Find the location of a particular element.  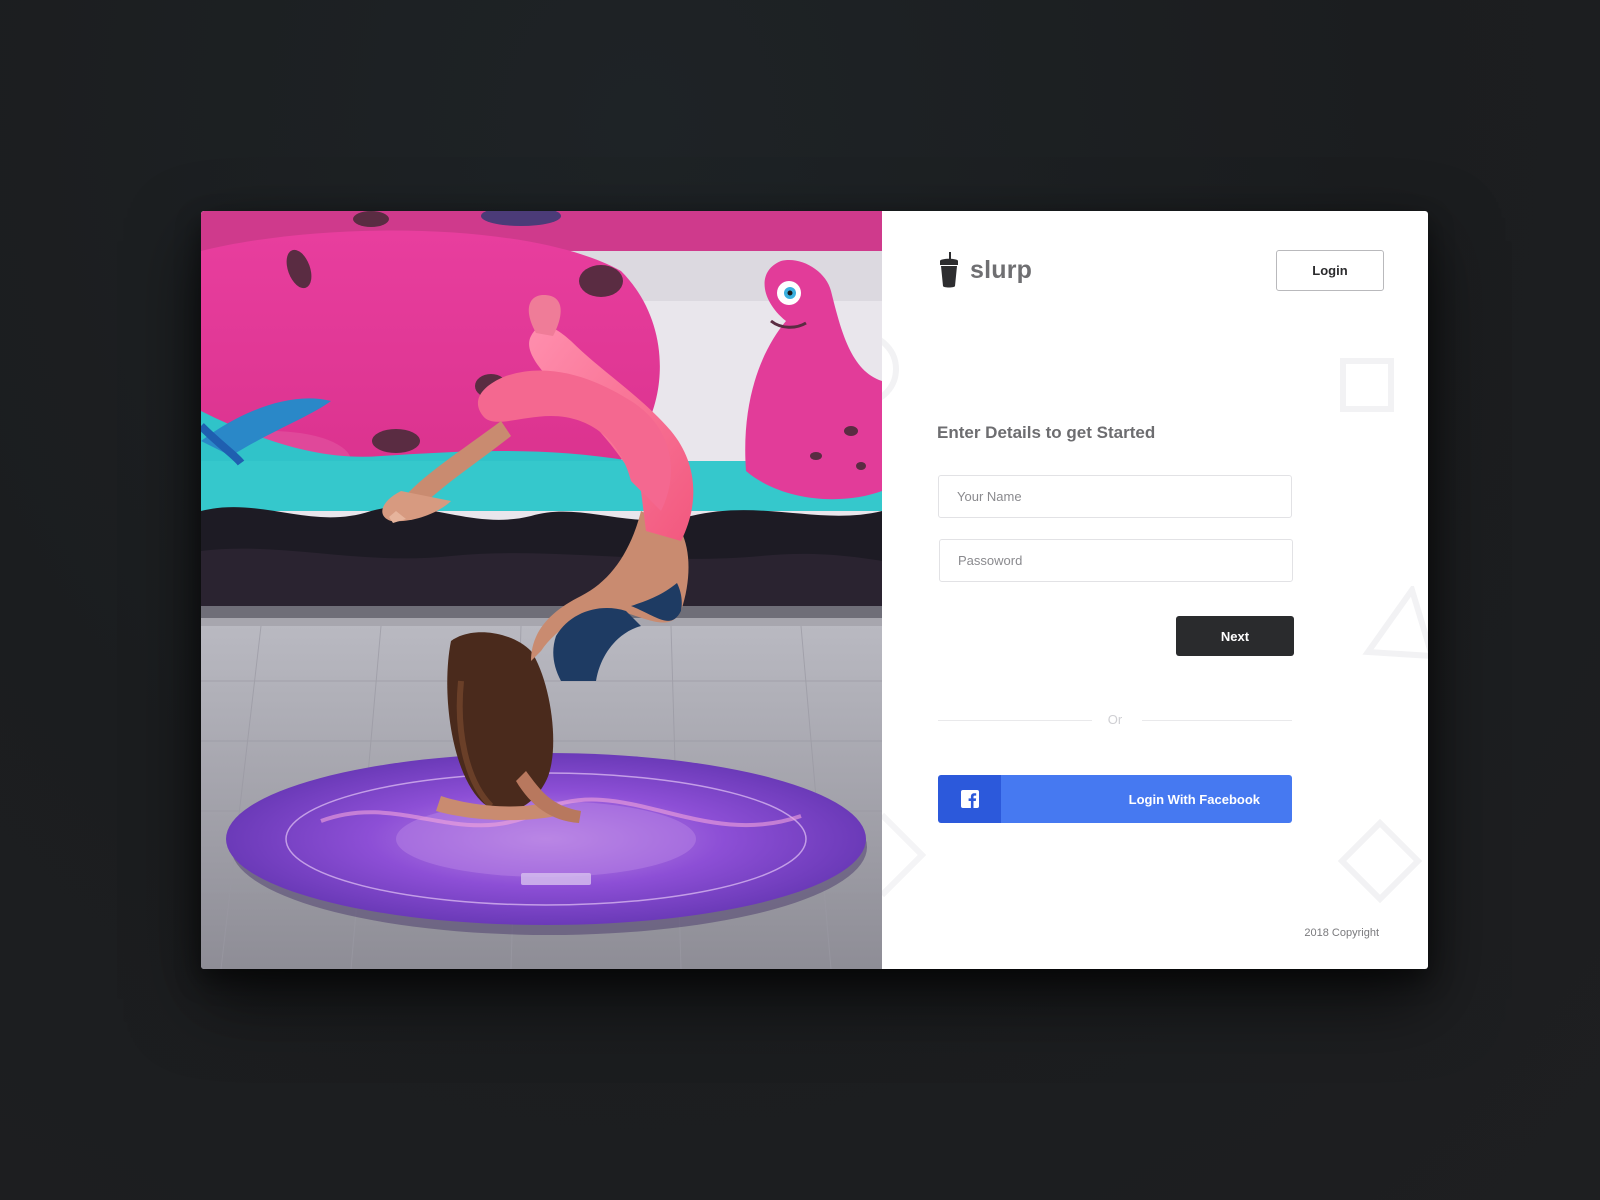

or-divider: Or is located at coordinates (1115, 721).